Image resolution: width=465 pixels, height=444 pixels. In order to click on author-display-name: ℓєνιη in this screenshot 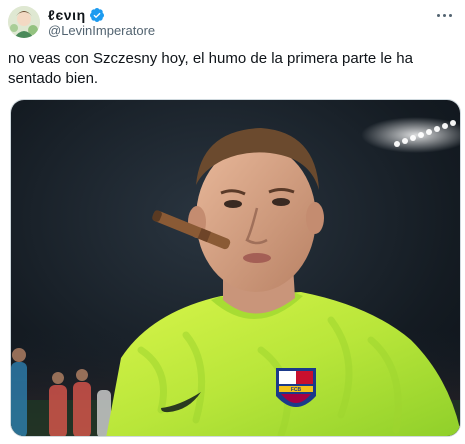, I will do `click(67, 15)`.